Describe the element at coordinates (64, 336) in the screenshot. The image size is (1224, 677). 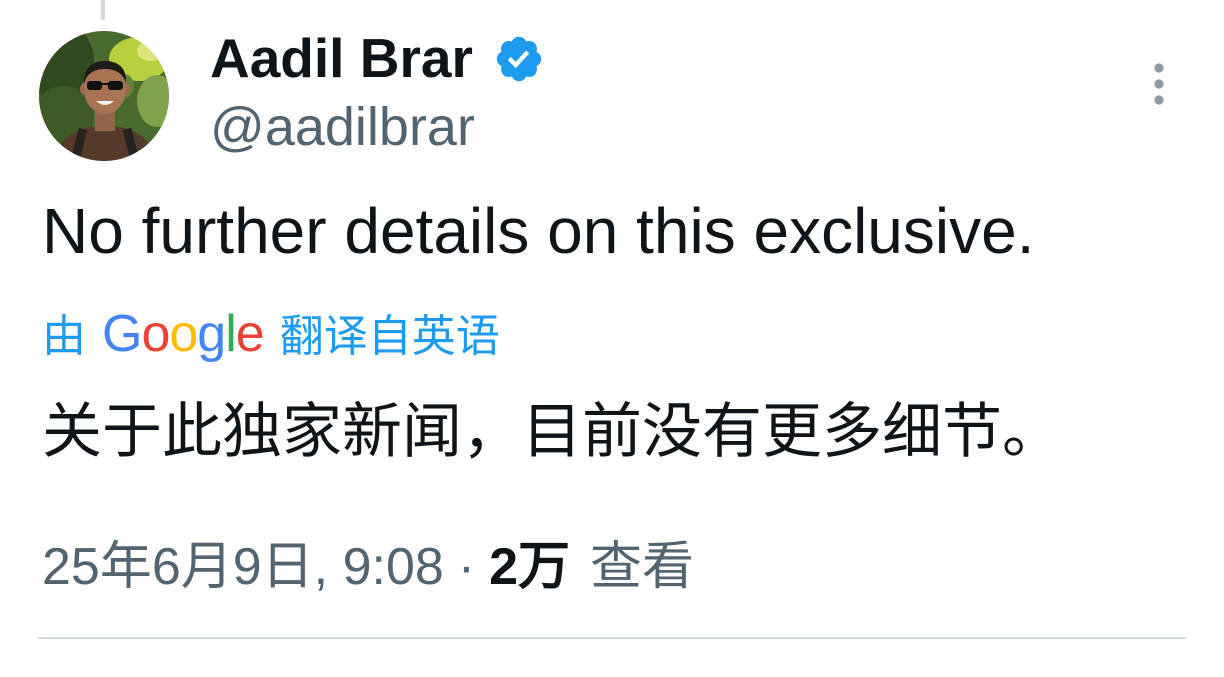
I see `translation-prefix: 由` at that location.